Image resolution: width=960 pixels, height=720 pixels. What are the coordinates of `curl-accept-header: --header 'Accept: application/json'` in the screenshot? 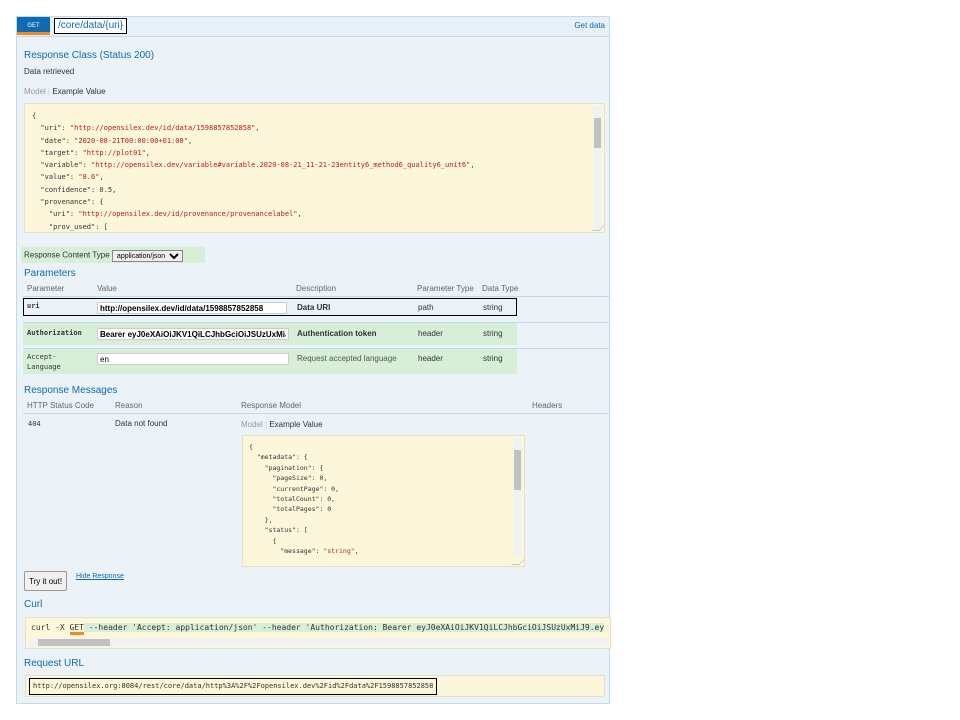 It's located at (173, 627).